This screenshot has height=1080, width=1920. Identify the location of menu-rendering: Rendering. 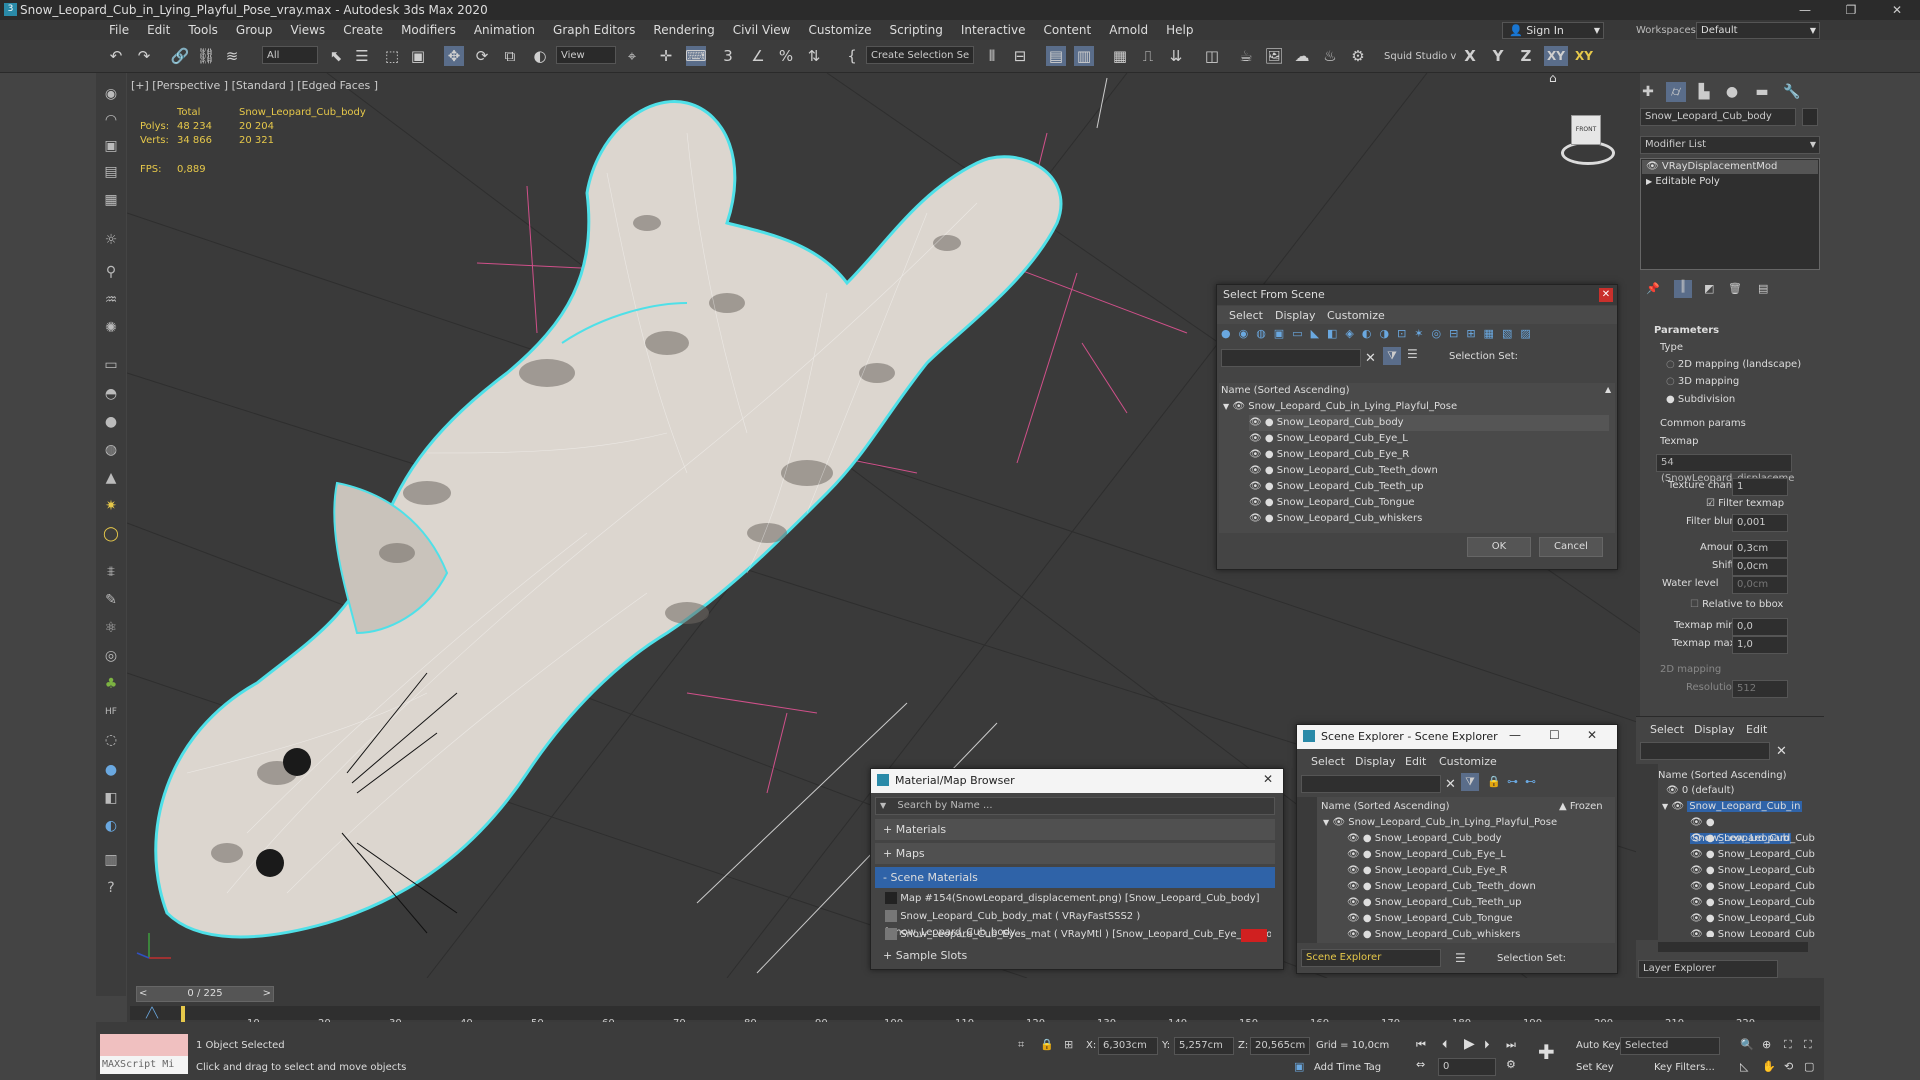
(683, 30).